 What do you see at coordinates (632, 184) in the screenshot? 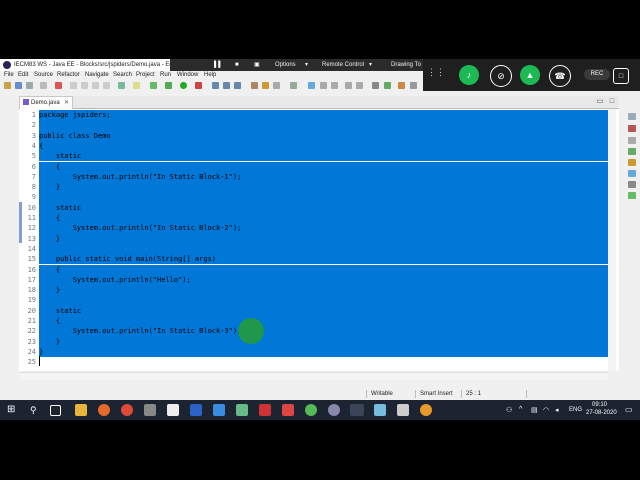
I see `snippets-icon` at bounding box center [632, 184].